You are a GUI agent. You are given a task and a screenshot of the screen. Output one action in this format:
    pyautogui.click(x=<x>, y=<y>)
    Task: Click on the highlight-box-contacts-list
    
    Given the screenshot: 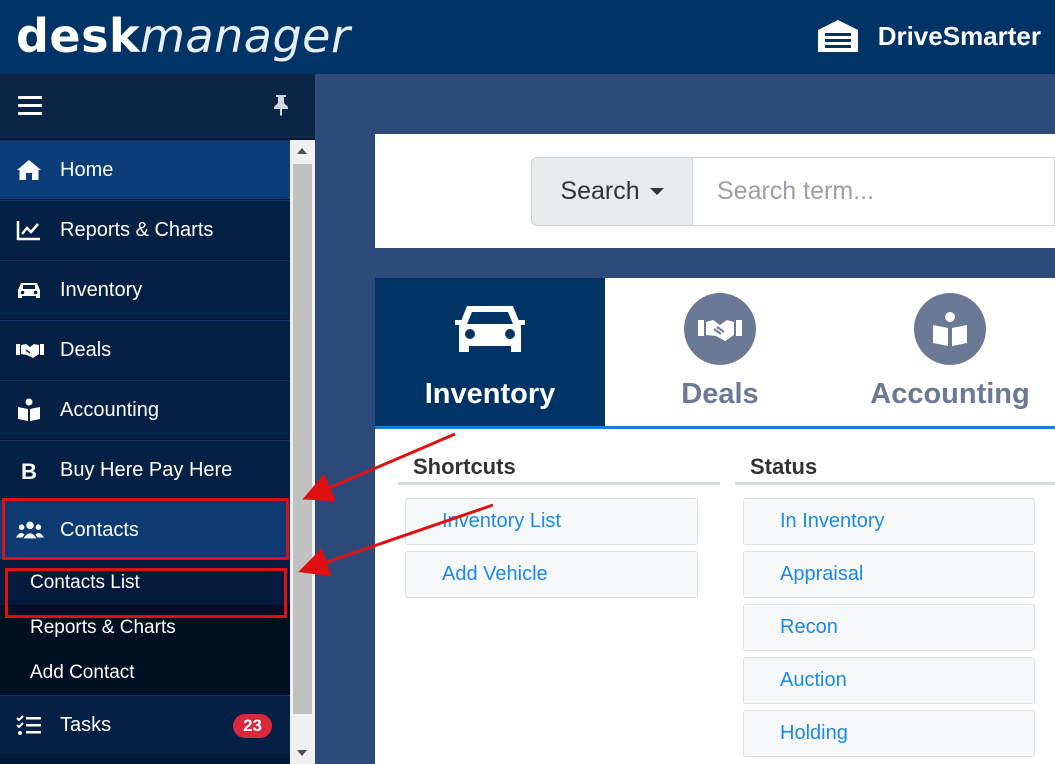 What is the action you would take?
    pyautogui.click(x=146, y=593)
    